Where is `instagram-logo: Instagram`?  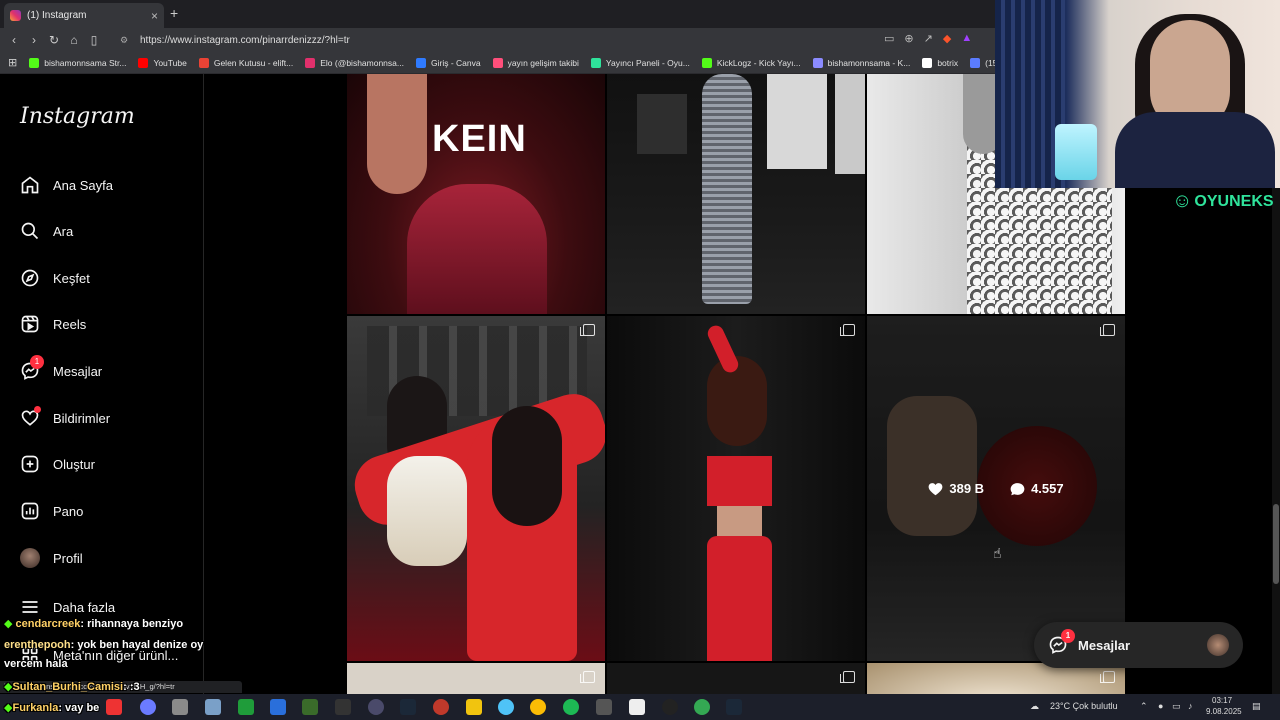 instagram-logo: Instagram is located at coordinates (77, 116).